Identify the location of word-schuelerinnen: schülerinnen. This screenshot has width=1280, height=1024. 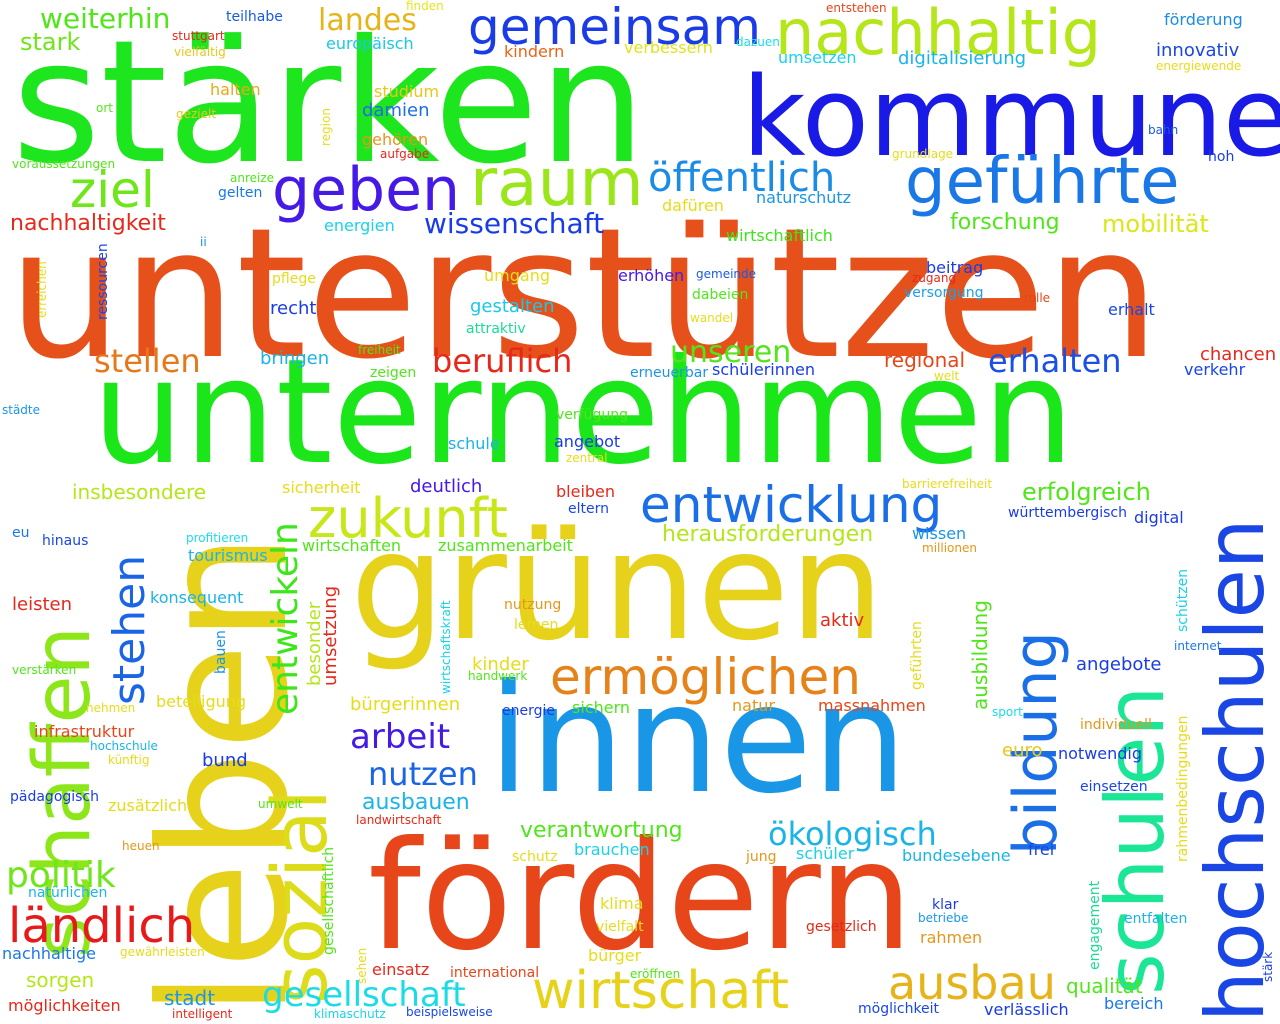
(763, 369).